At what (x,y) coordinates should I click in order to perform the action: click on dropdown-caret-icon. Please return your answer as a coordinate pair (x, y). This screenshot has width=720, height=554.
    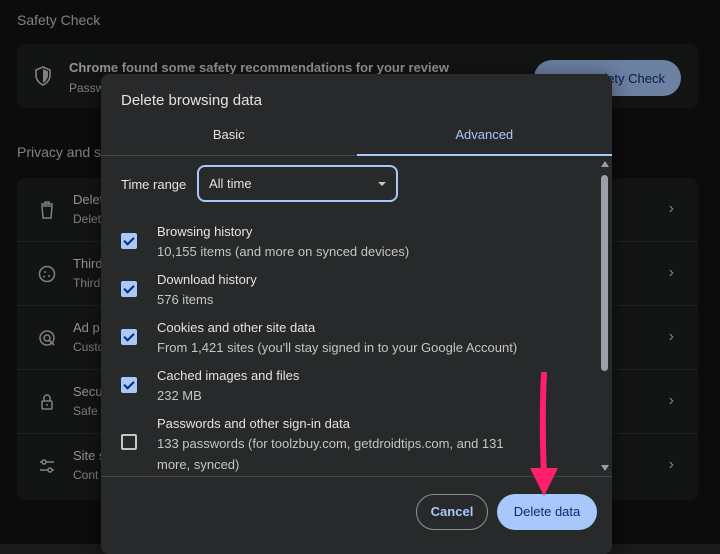
    Looking at the image, I should click on (382, 184).